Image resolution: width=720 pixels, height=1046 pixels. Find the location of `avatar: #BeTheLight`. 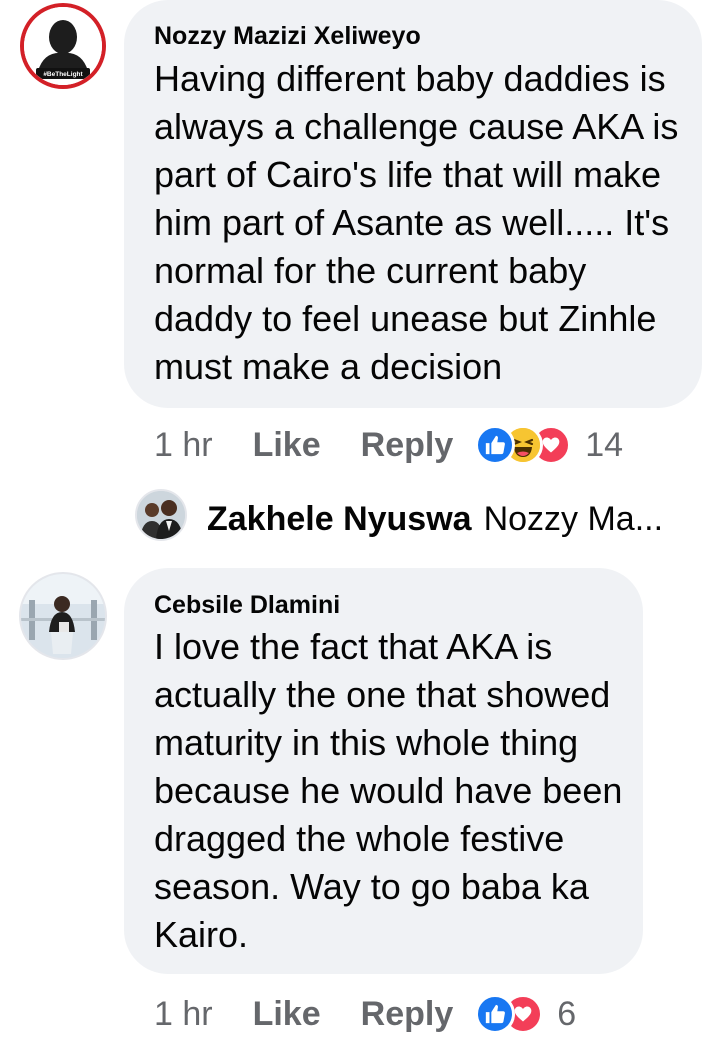

avatar: #BeTheLight is located at coordinates (63, 46).